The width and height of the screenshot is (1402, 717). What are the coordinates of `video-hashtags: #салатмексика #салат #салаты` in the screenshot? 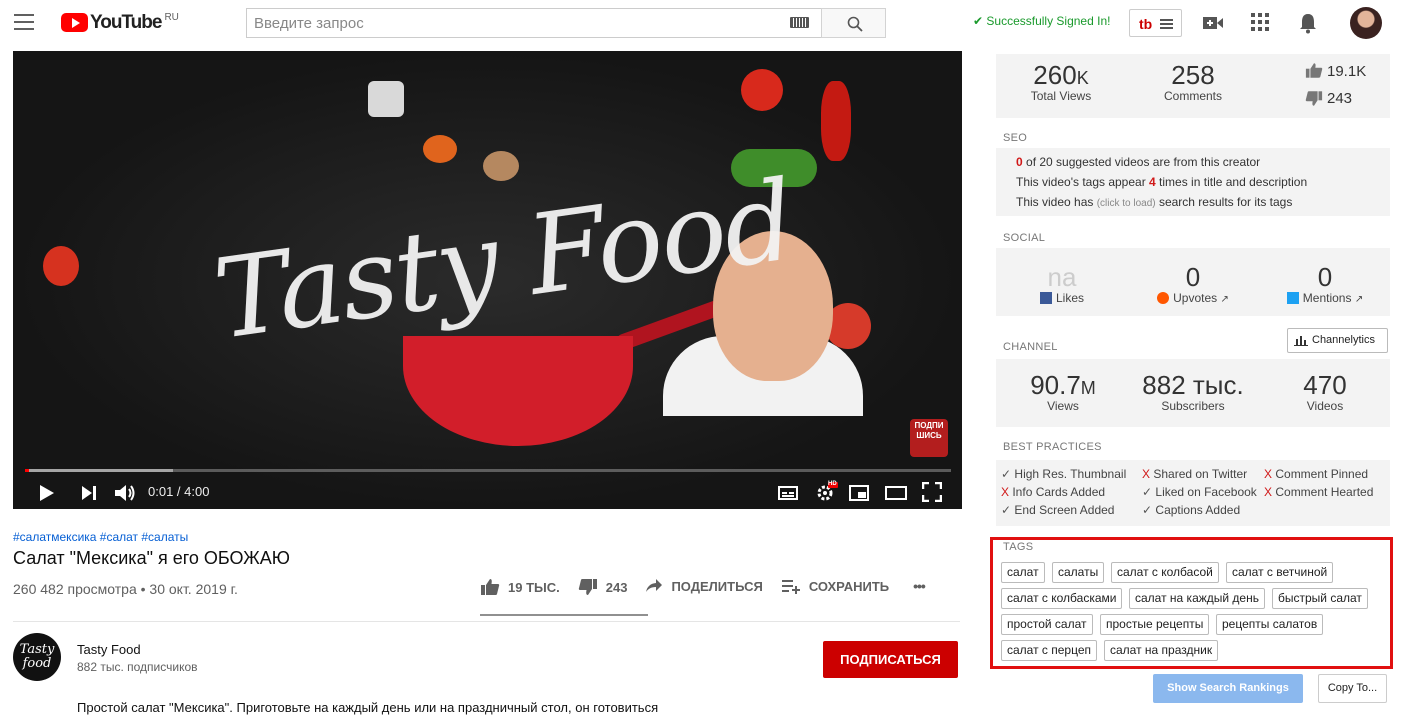 It's located at (100, 537).